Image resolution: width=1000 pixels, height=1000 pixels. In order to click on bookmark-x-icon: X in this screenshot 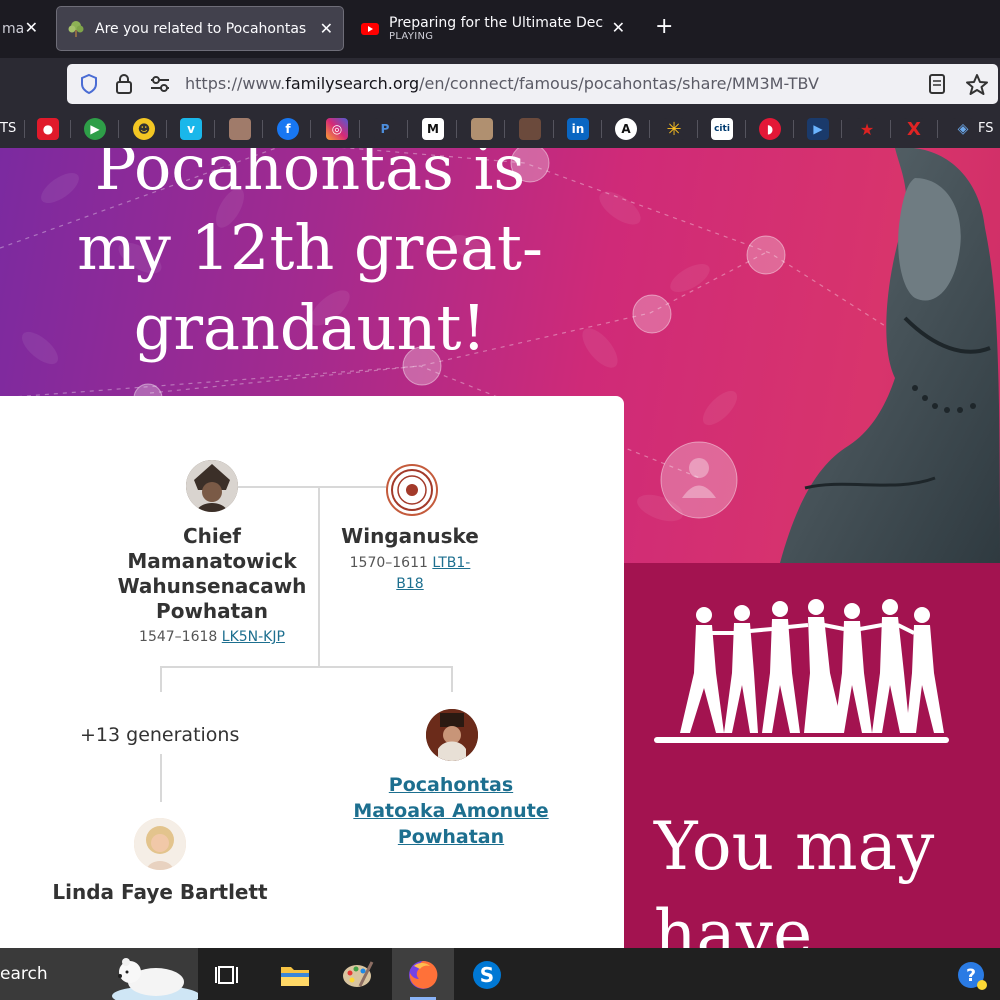, I will do `click(914, 129)`.